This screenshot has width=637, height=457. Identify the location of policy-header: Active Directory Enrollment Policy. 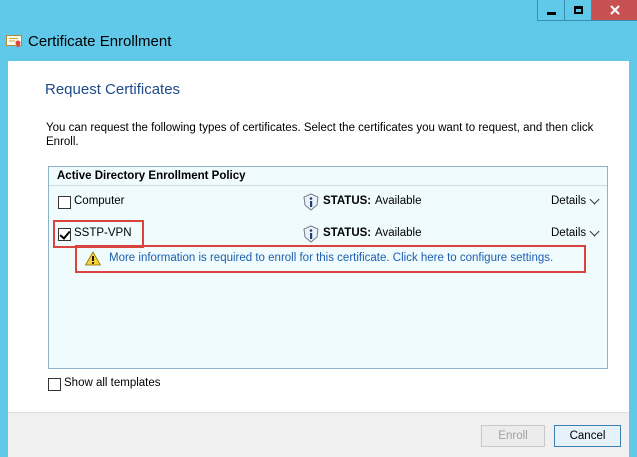
(328, 176).